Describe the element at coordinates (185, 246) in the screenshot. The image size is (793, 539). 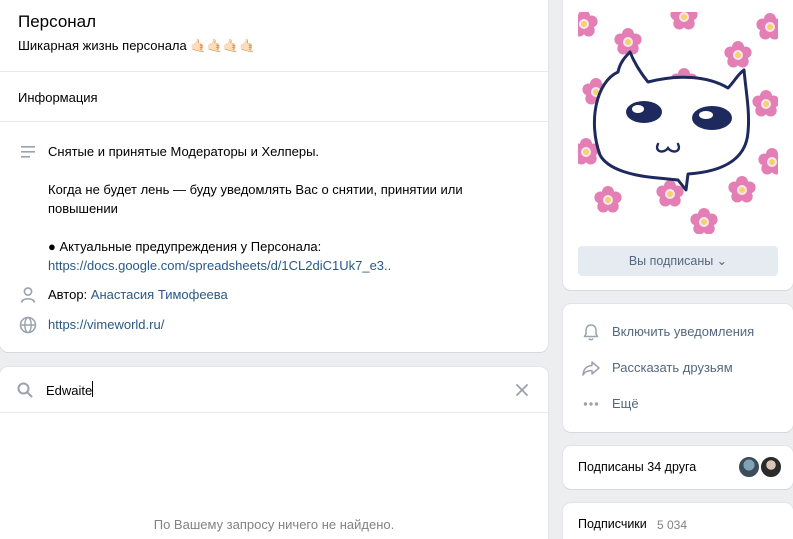
I see `description-line: ● Актуальные предупреждения у Персонала:` at that location.